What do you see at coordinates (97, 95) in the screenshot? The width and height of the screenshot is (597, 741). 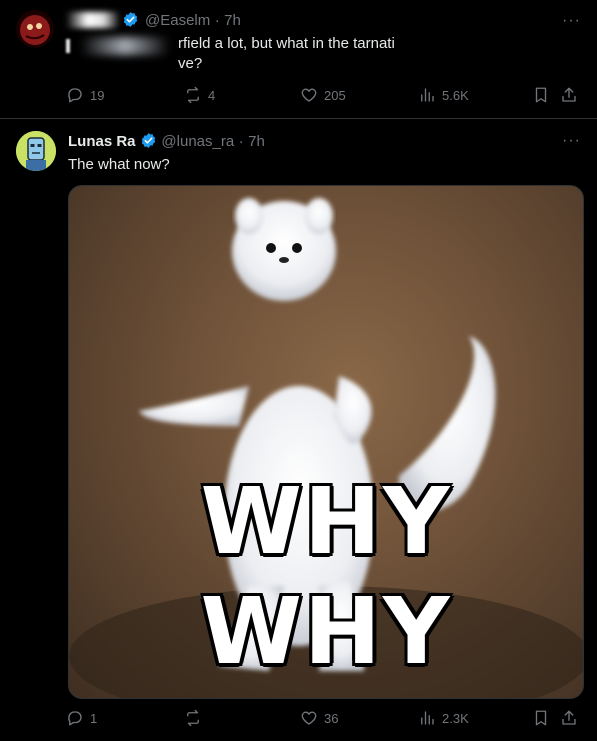 I see `reply-count: 19` at bounding box center [97, 95].